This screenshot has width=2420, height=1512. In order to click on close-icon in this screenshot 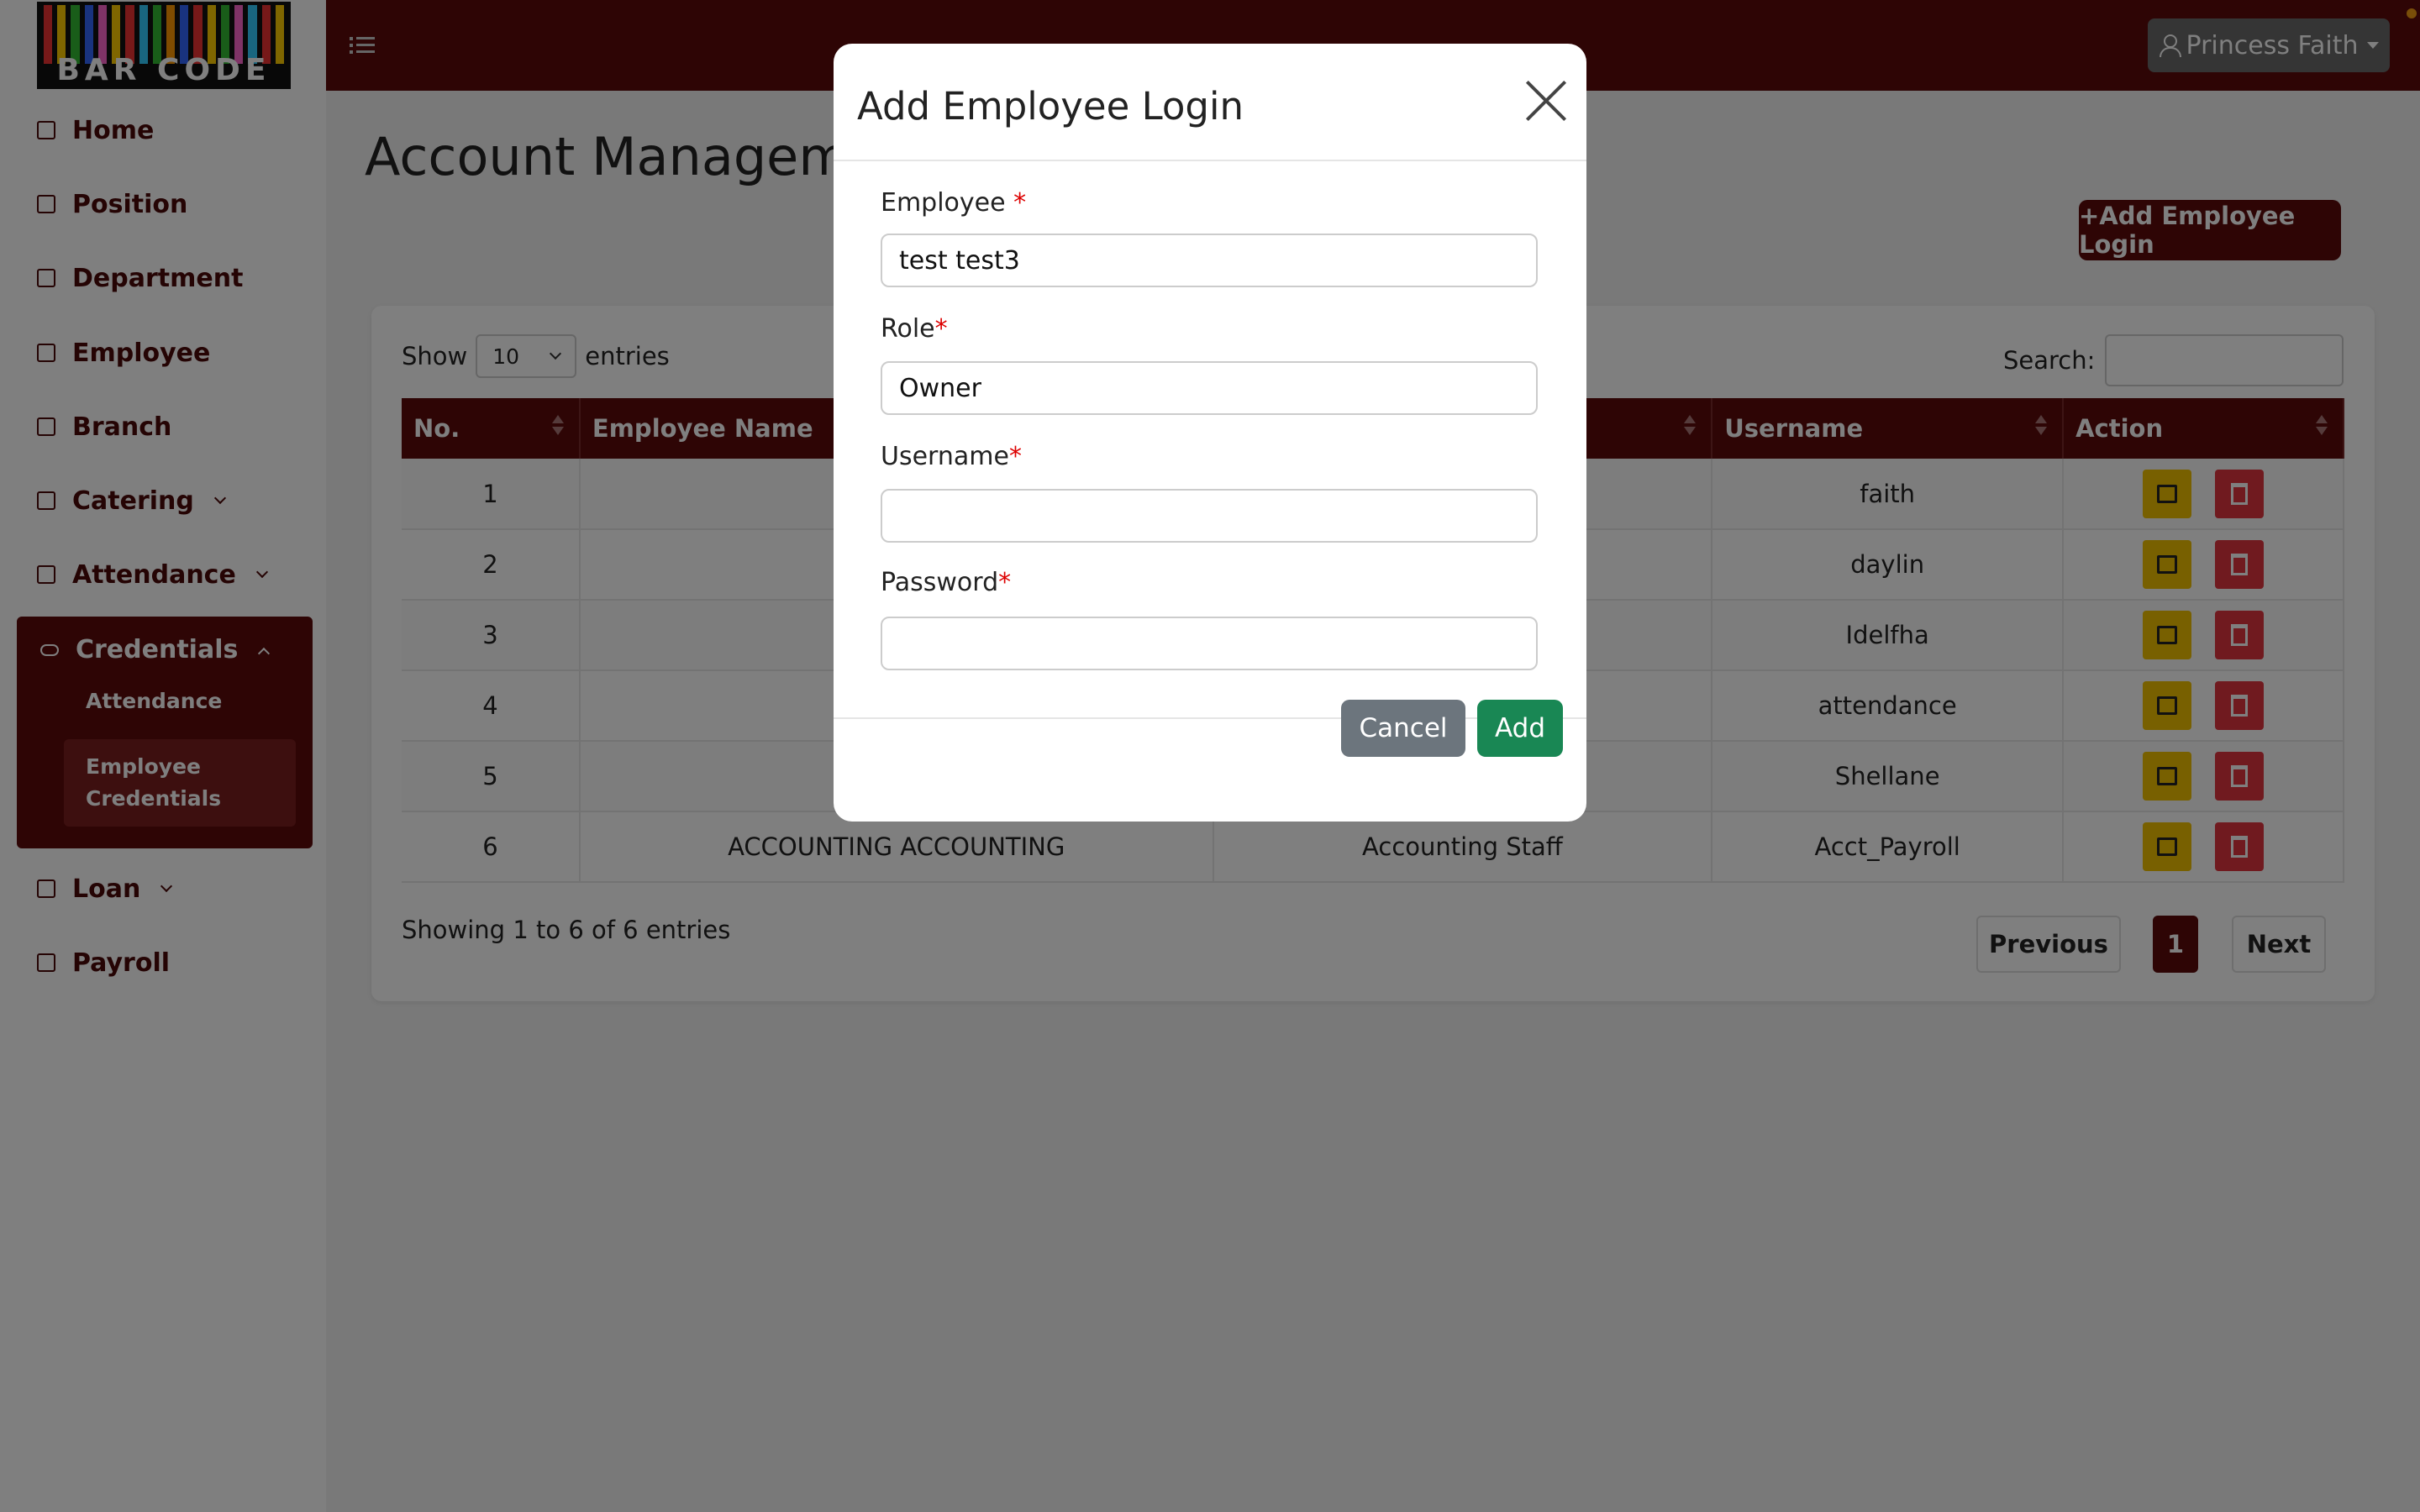, I will do `click(1546, 101)`.